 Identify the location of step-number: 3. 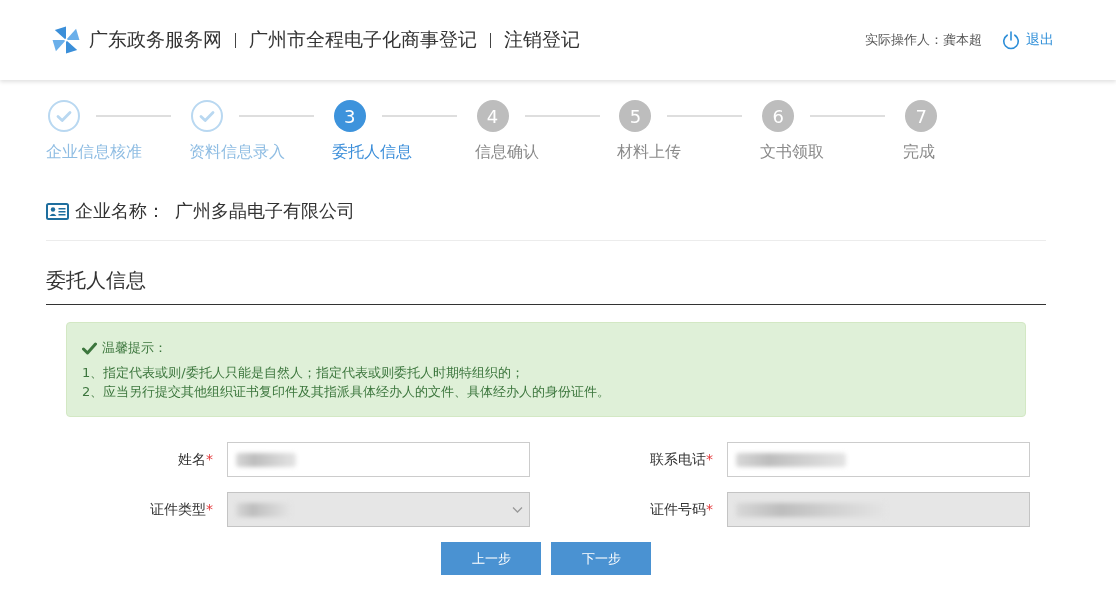
(349, 116).